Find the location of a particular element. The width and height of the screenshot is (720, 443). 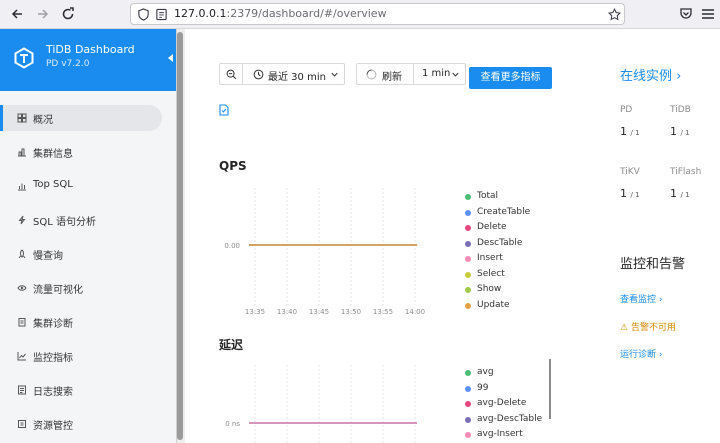

sidebar-item: 流量可视化 is located at coordinates (81, 288).